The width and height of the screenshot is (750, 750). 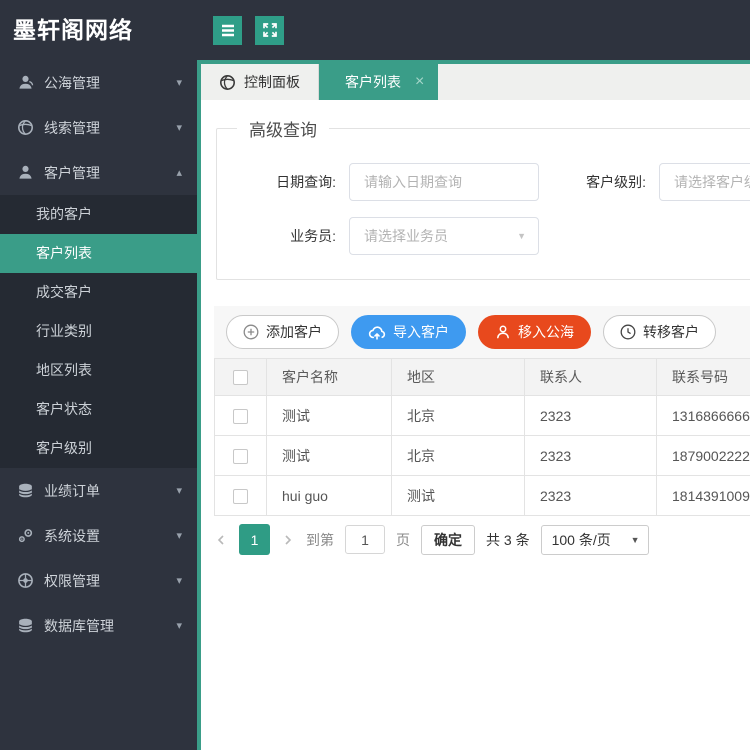 I want to click on tab-bar: 控制面板 客户列表 ×, so click(x=475, y=80).